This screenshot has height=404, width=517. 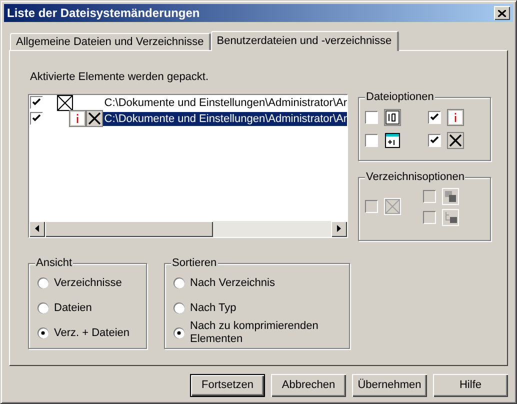 What do you see at coordinates (54, 263) in the screenshot?
I see `group-title: Ansicht` at bounding box center [54, 263].